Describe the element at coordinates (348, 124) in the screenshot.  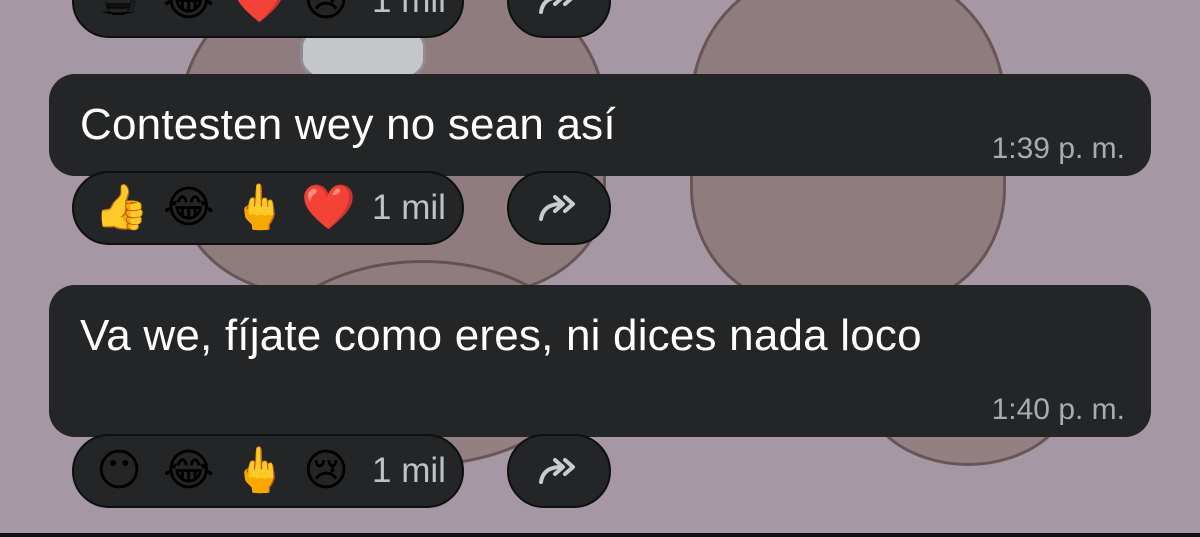
I see `message-text: Contesten wey no sean así` at that location.